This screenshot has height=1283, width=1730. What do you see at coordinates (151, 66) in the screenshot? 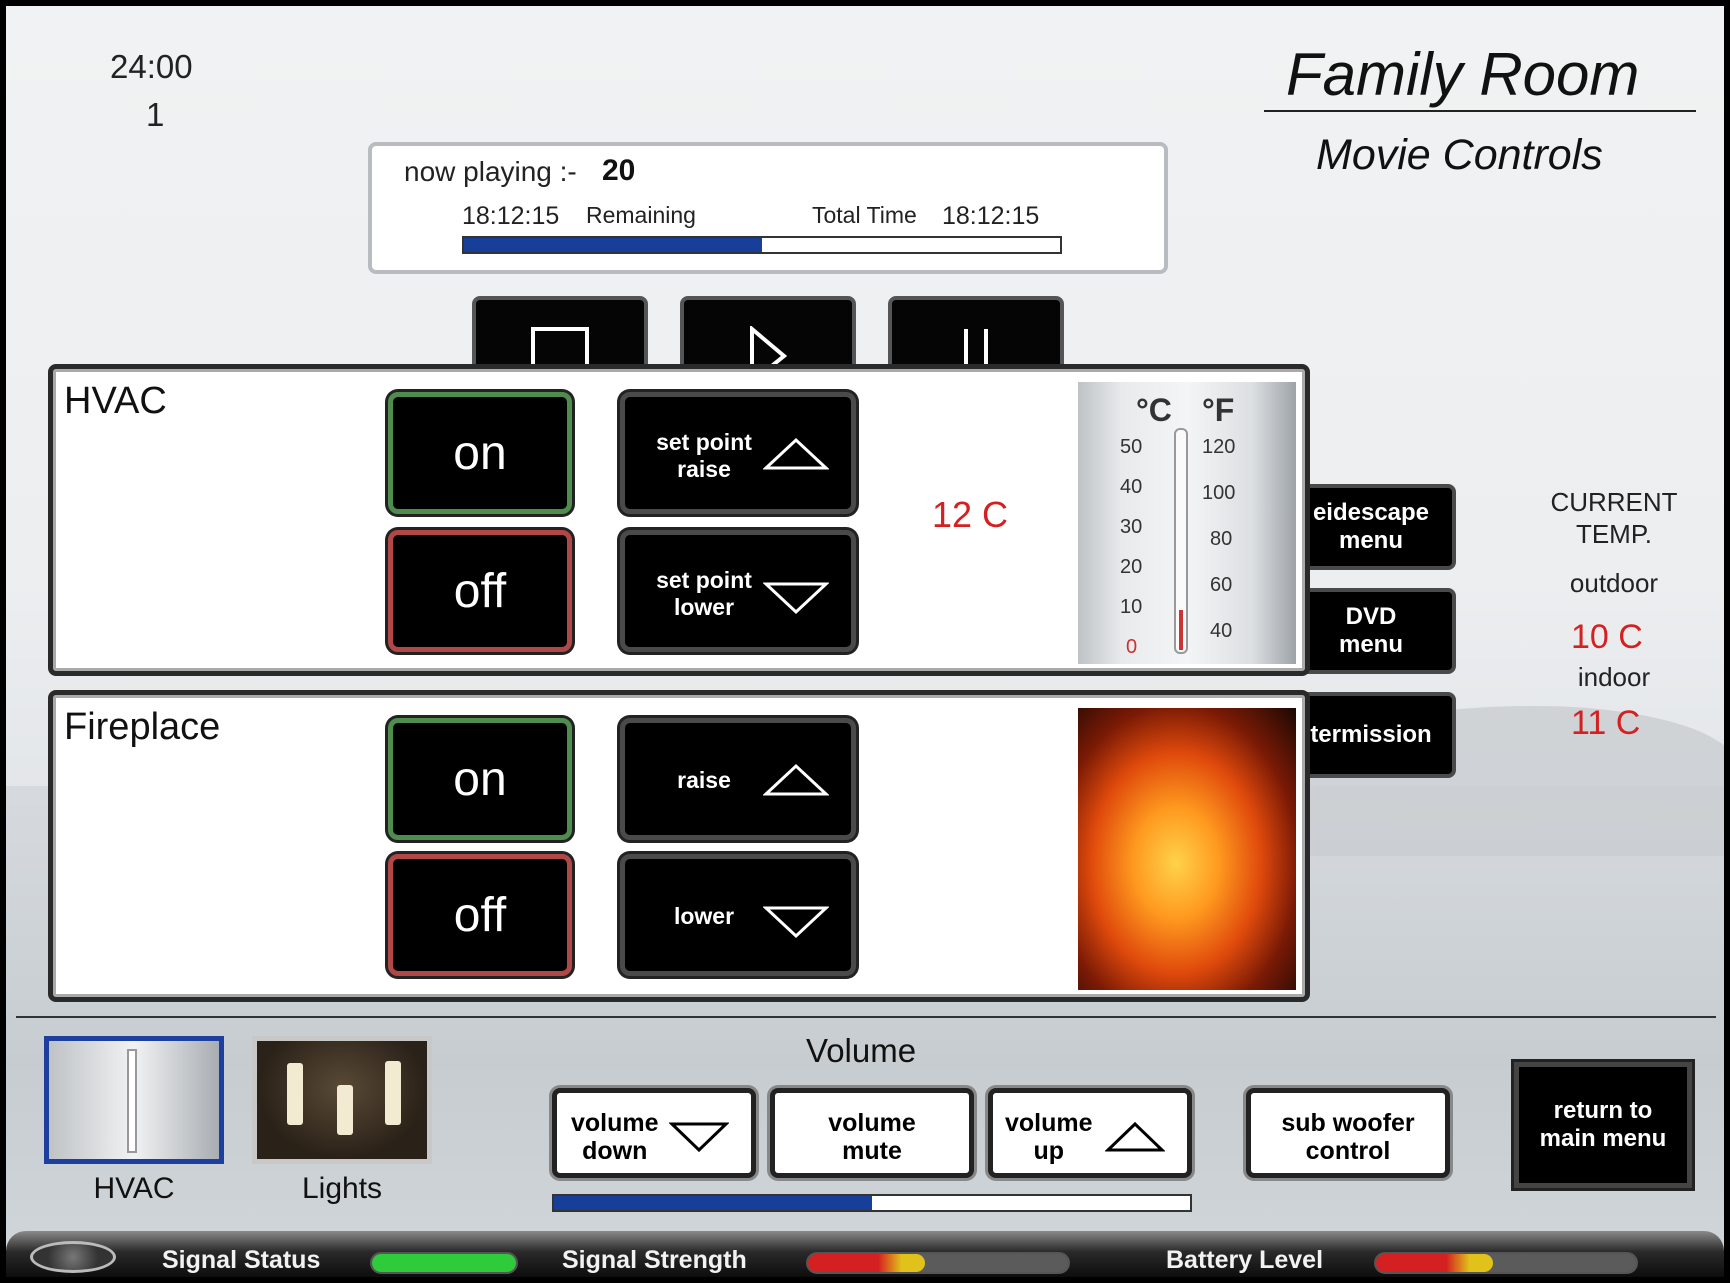
I see `clock: 24:00` at bounding box center [151, 66].